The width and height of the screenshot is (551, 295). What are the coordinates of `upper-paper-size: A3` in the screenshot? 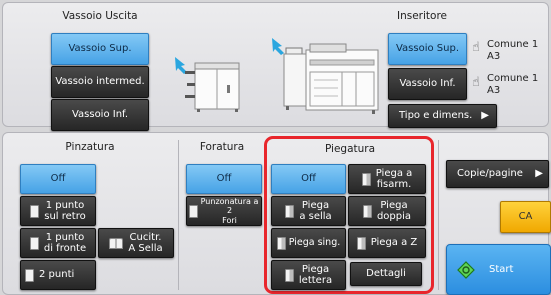 It's located at (494, 56).